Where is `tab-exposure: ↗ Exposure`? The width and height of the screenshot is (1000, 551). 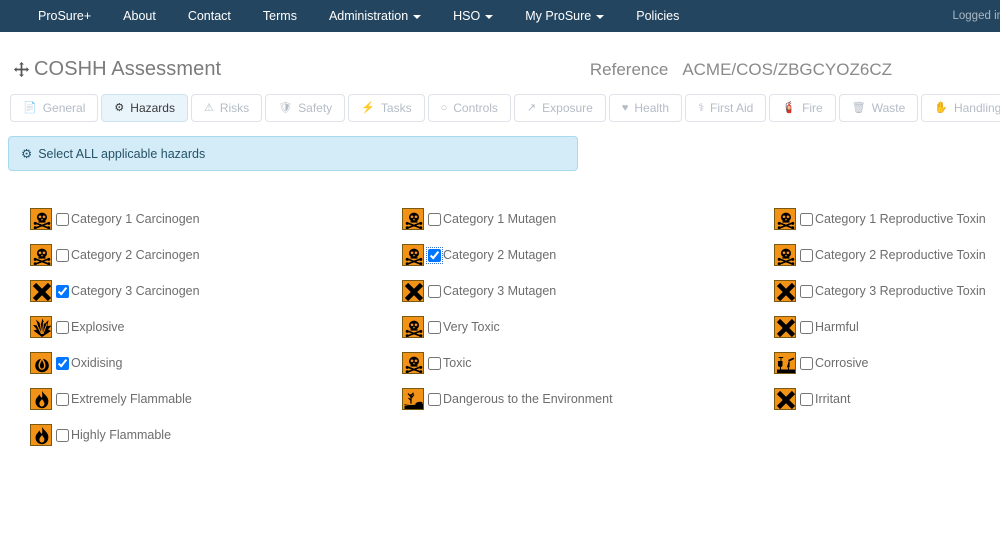
tab-exposure: ↗ Exposure is located at coordinates (559, 108).